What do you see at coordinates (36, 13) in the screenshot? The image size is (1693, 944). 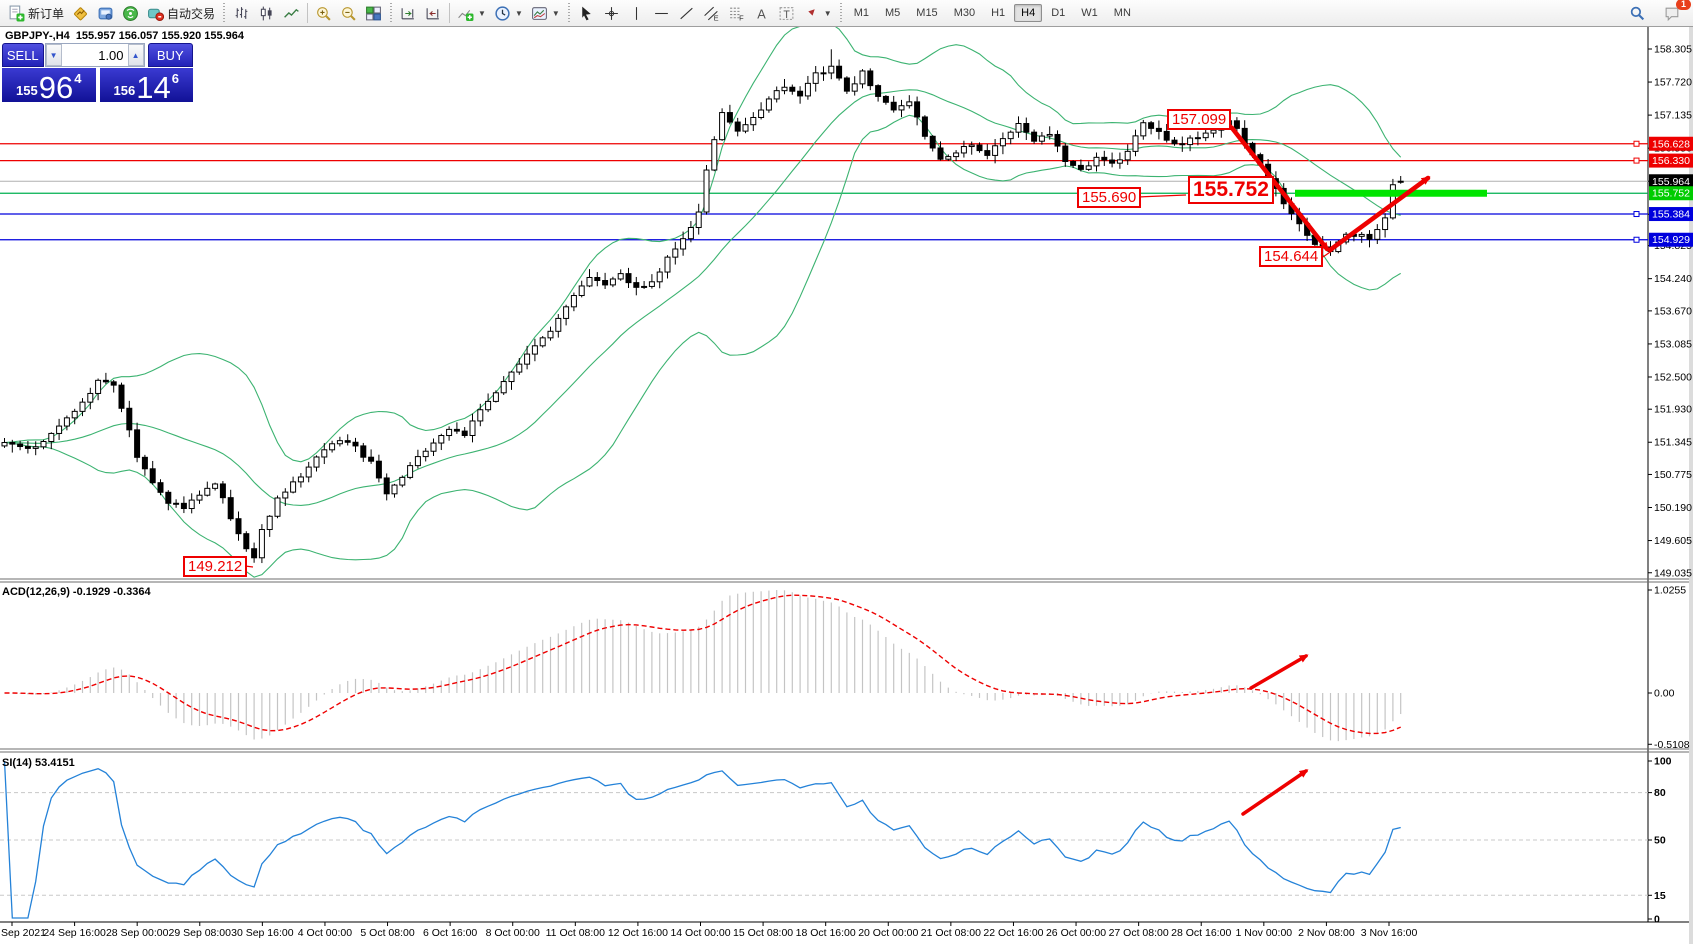 I see `new-order-button: 新订单` at bounding box center [36, 13].